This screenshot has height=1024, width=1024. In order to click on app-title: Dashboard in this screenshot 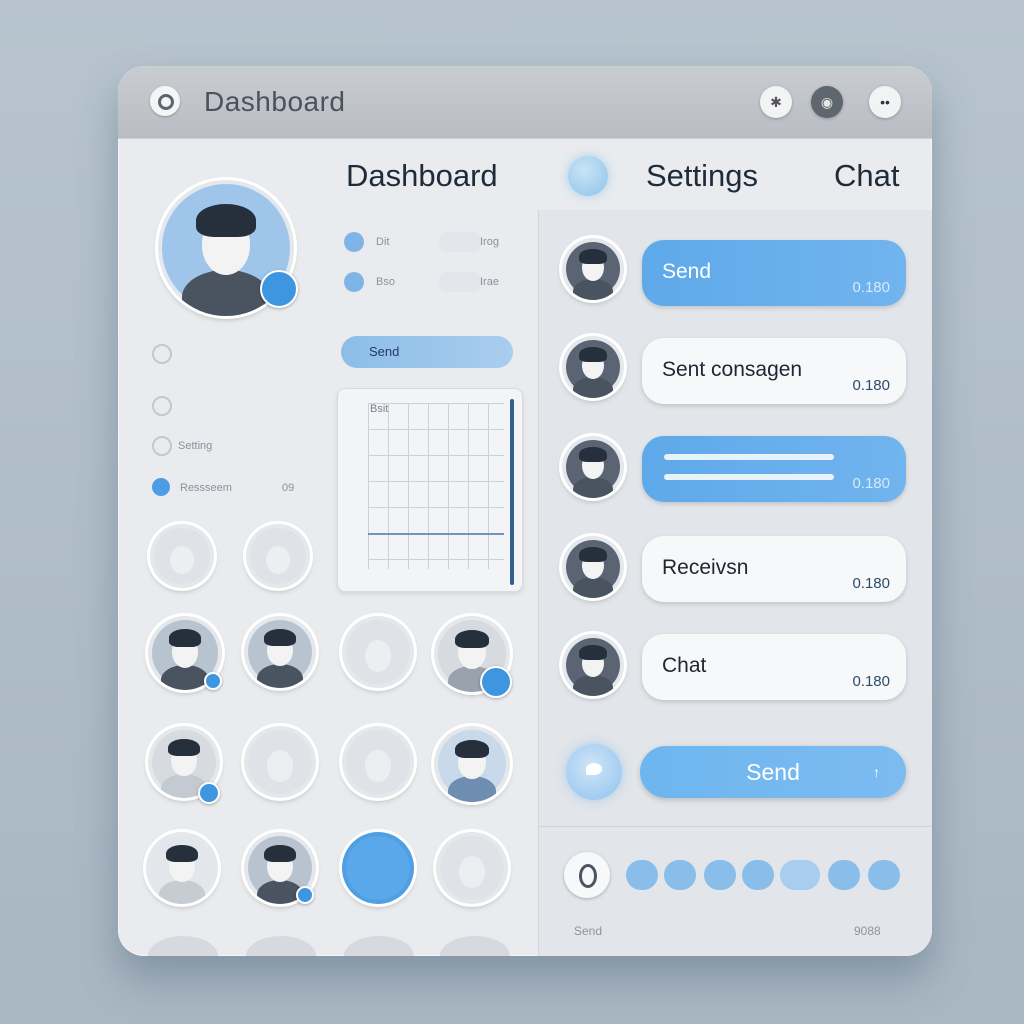, I will do `click(275, 101)`.